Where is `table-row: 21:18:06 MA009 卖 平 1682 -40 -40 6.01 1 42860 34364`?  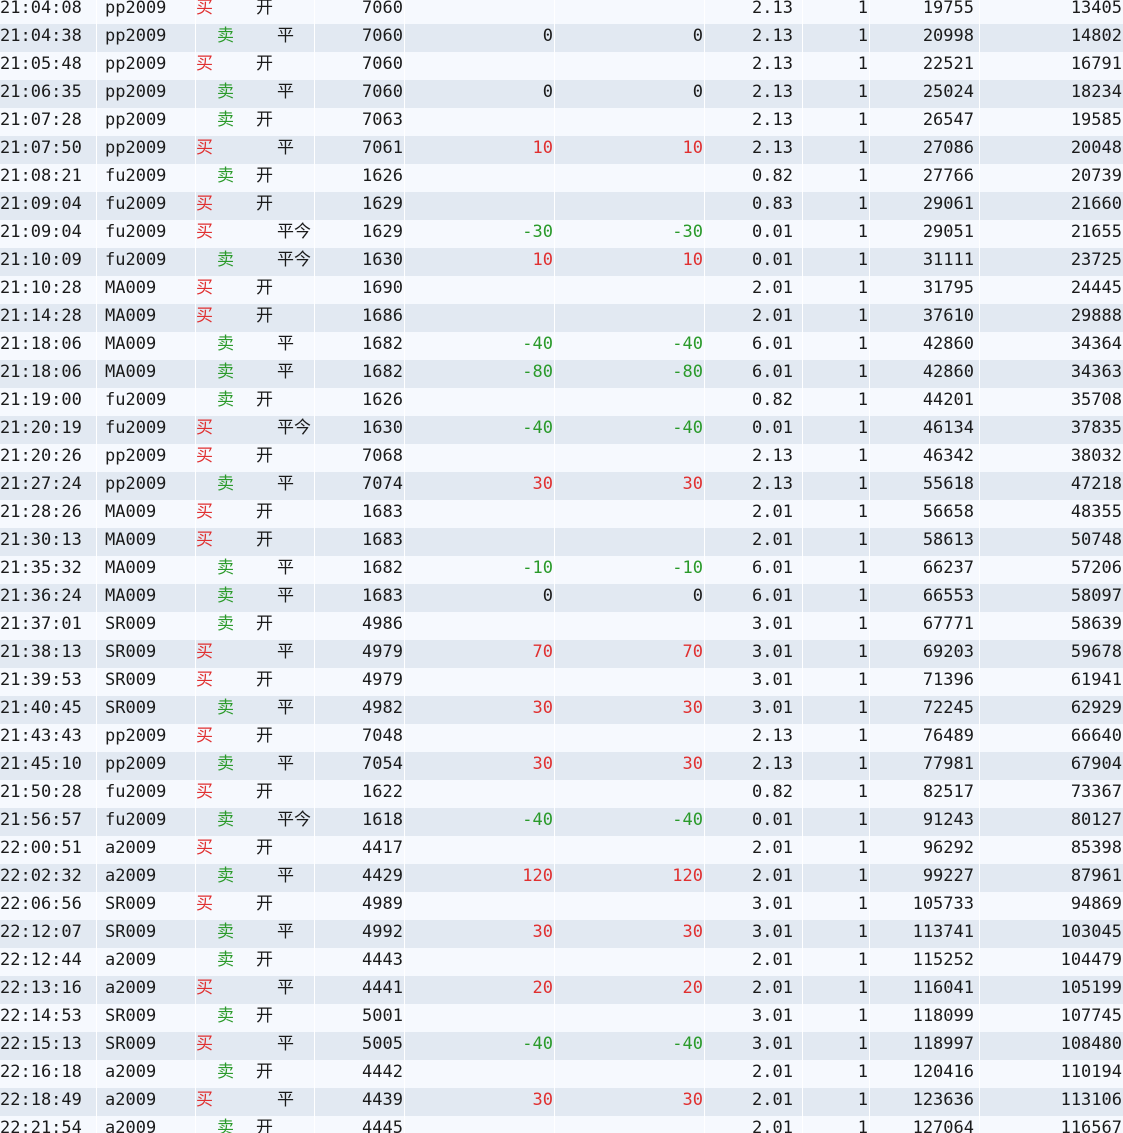 table-row: 21:18:06 MA009 卖 平 1682 -40 -40 6.01 1 42860 34364 is located at coordinates (561, 346).